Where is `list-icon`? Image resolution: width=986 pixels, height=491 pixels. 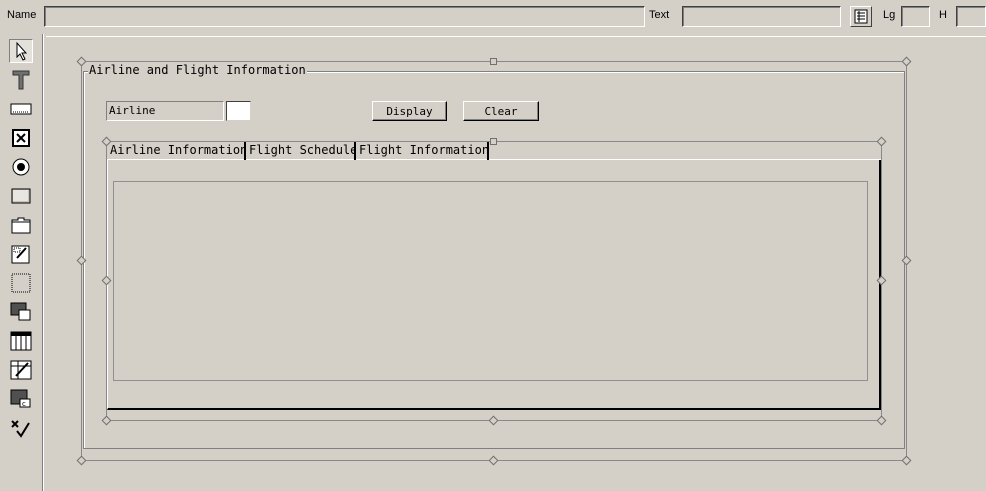 list-icon is located at coordinates (861, 16).